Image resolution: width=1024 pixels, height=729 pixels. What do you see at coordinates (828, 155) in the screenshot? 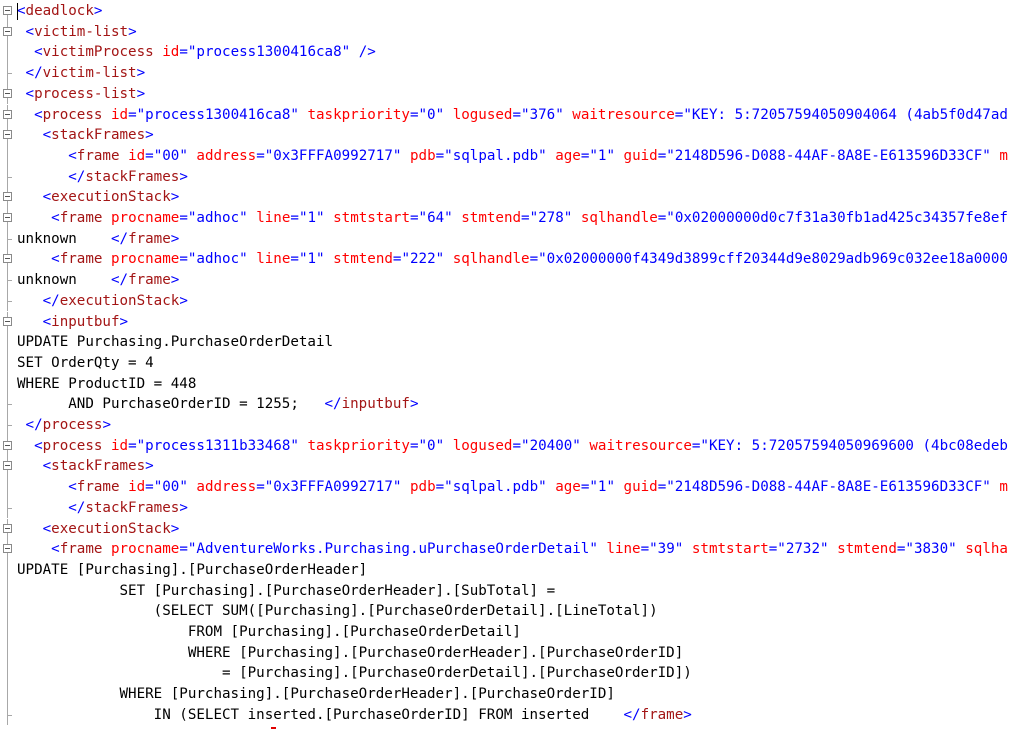
I see `code-token: "2148D596-D088-44AF-8A8E-E613596D33CF"` at bounding box center [828, 155].